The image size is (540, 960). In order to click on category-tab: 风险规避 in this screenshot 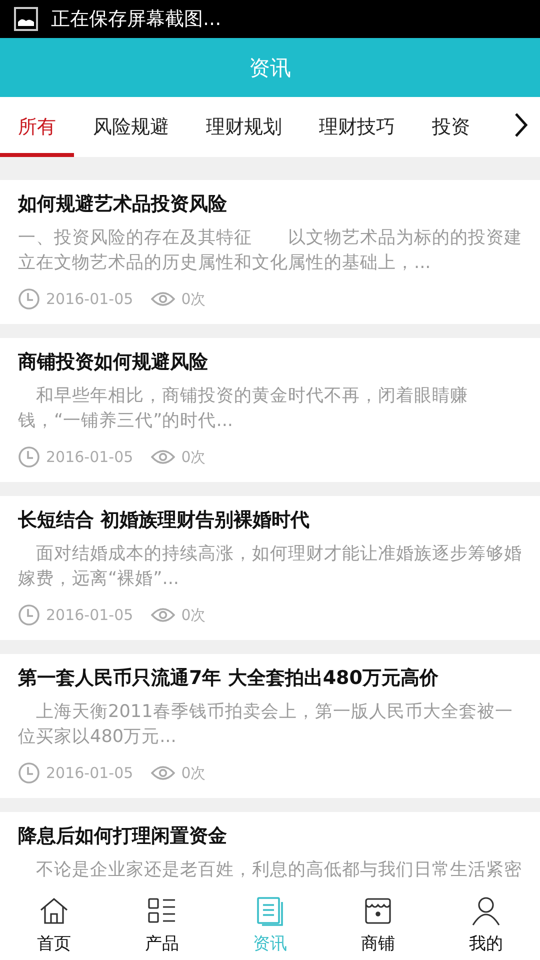, I will do `click(131, 127)`.